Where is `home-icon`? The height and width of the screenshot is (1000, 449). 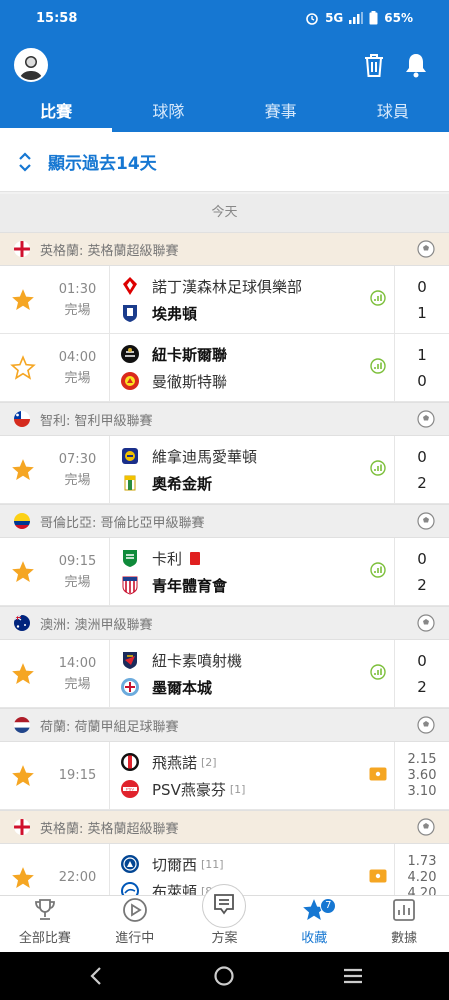
home-icon is located at coordinates (224, 976).